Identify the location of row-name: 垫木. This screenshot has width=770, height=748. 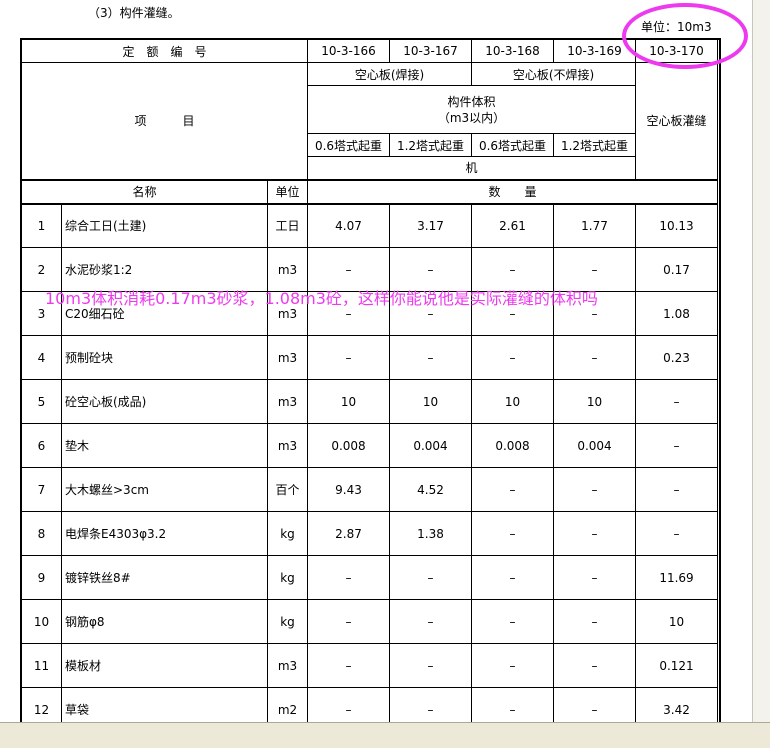
(164, 445).